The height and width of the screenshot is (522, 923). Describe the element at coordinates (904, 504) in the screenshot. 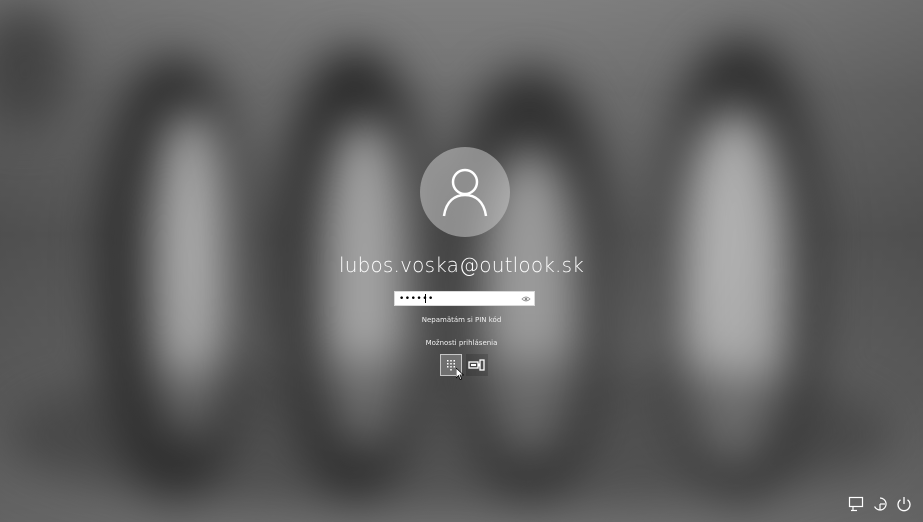

I see `power-icon` at that location.